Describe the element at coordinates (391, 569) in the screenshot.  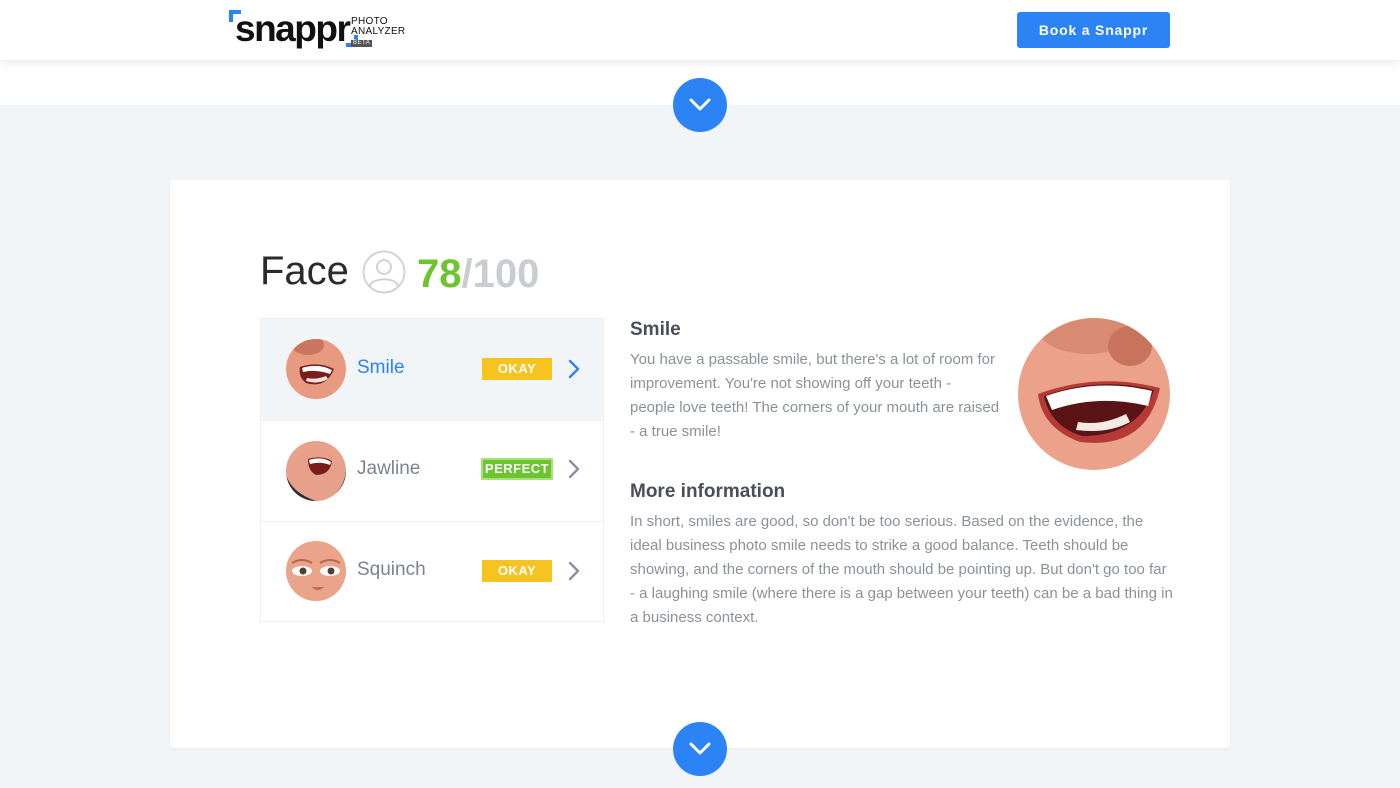
I see `feature-label-squinch: Squinch` at that location.